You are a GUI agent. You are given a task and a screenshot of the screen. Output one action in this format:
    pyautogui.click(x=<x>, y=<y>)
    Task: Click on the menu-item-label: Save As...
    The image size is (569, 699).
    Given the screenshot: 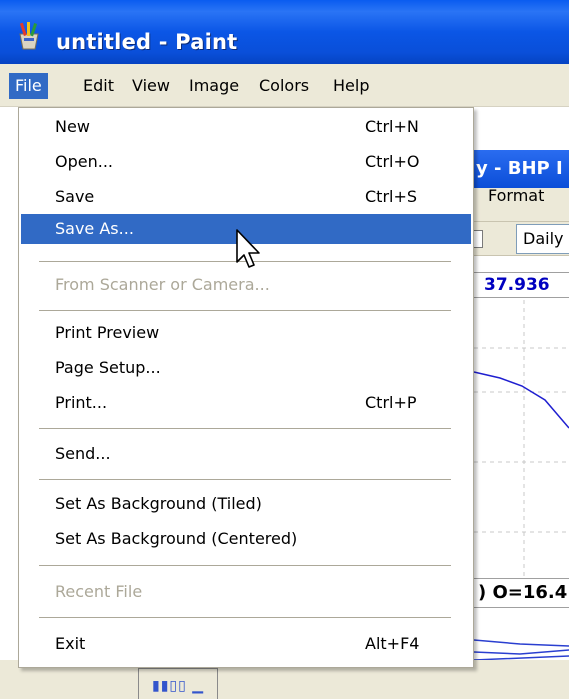 What is the action you would take?
    pyautogui.click(x=94, y=228)
    